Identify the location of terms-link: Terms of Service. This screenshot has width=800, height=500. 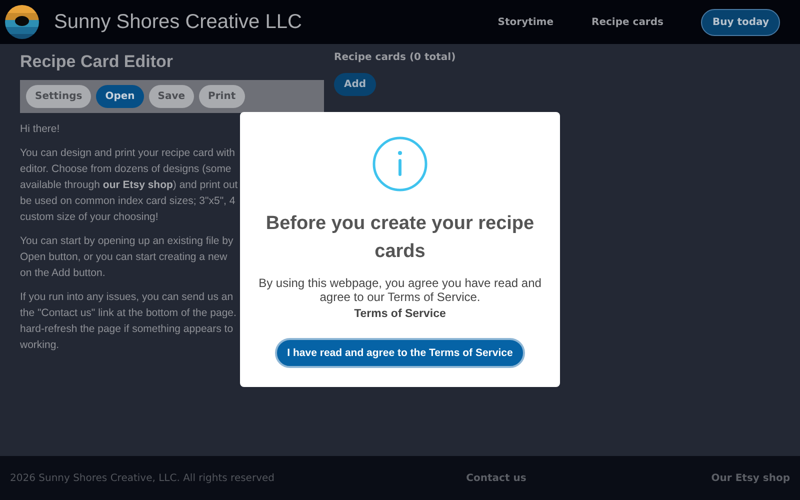
(400, 314).